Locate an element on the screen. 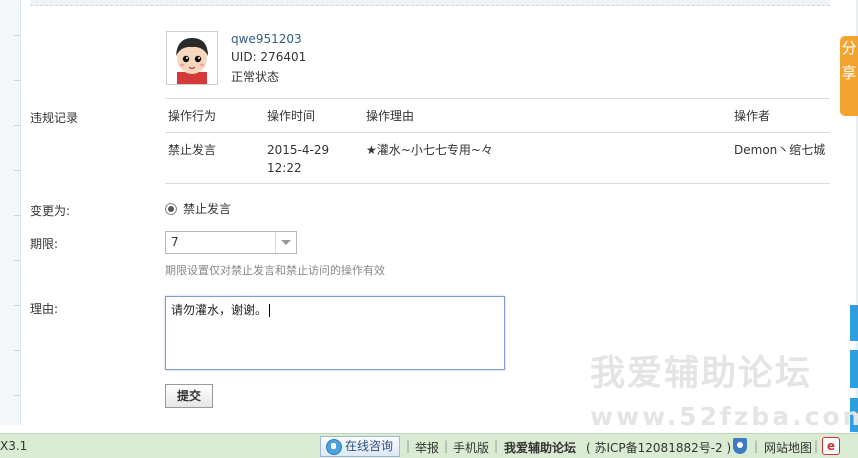 This screenshot has width=858, height=458. header-reason: 操作理由 is located at coordinates (390, 116).